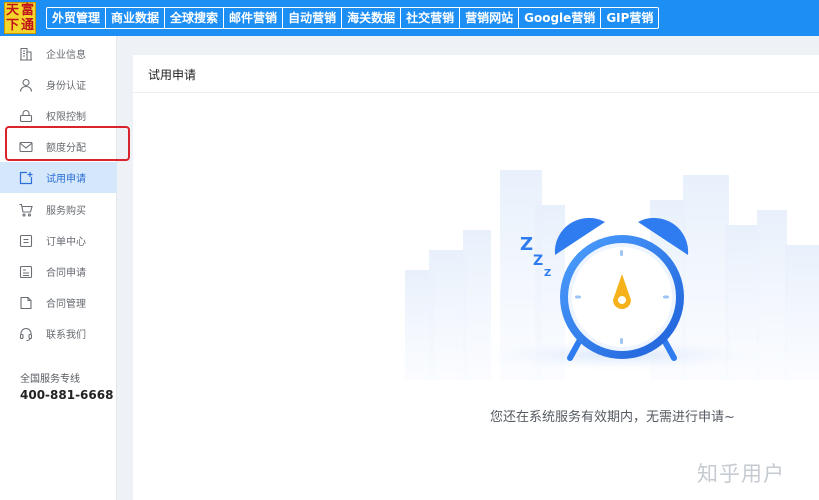  Describe the element at coordinates (313, 18) in the screenshot. I see `nav-item-auto-marketing: 自动营销` at that location.